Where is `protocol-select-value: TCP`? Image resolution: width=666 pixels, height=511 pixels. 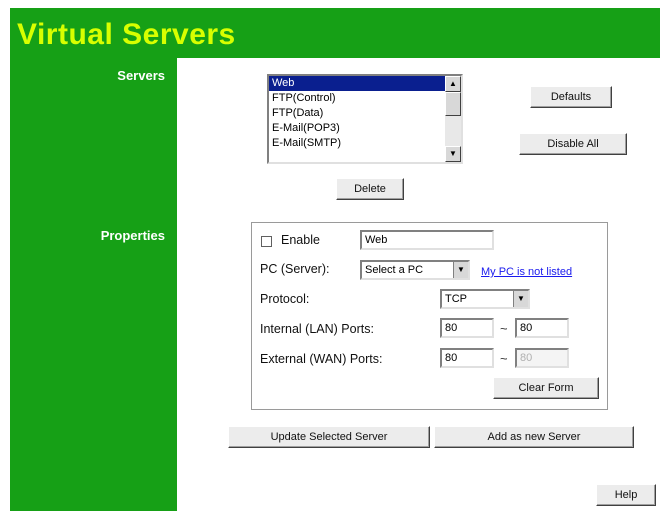 protocol-select-value: TCP is located at coordinates (456, 299).